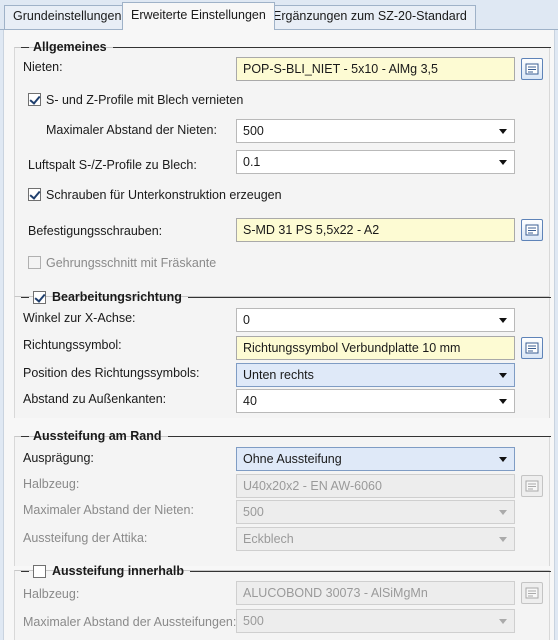 This screenshot has width=558, height=640. What do you see at coordinates (85, 538) in the screenshot?
I see `attika-label: Aussteifung der Attika:` at bounding box center [85, 538].